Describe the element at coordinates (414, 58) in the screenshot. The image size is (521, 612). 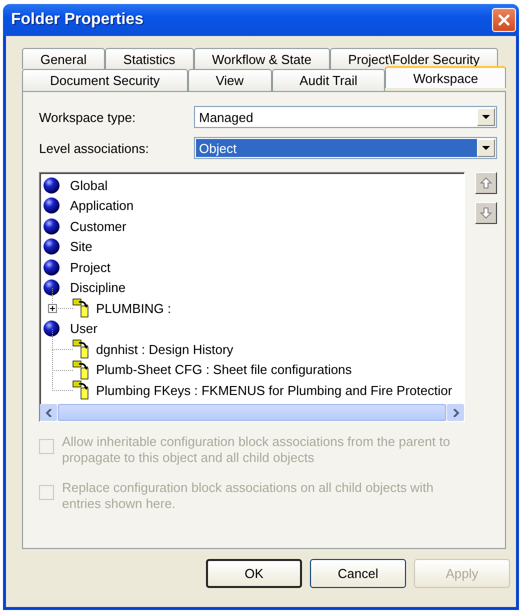
I see `tab: Project\Folder Security` at that location.